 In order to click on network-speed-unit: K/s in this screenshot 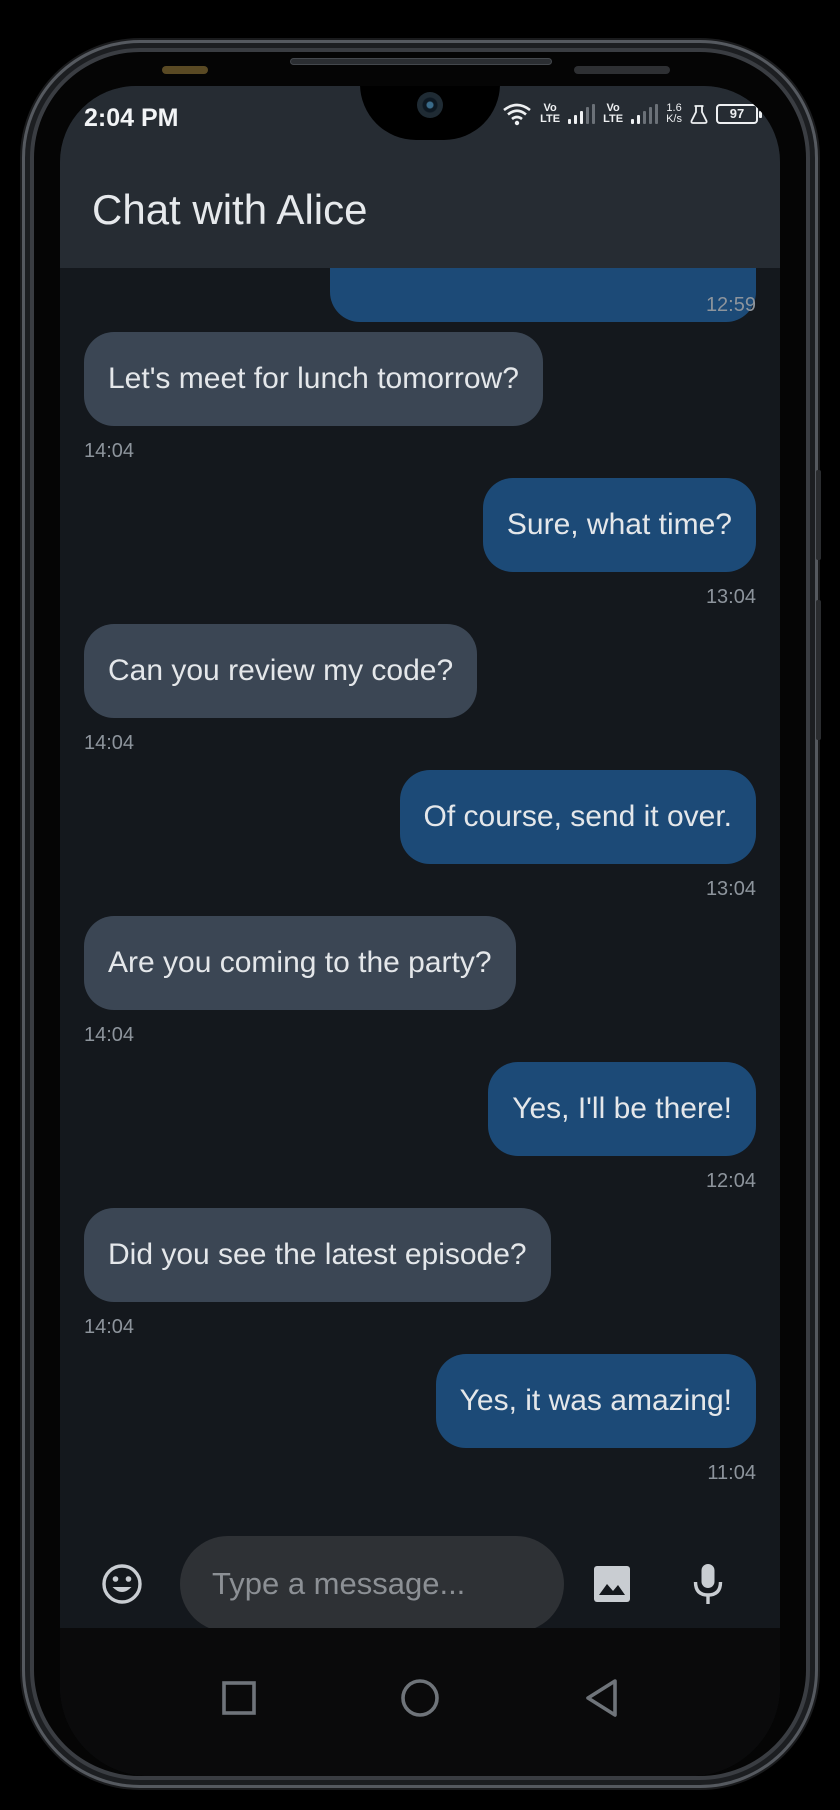, I will do `click(674, 119)`.